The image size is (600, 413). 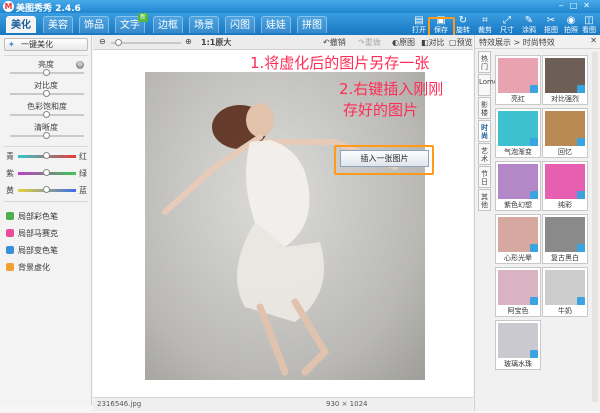 I want to click on crop-button: ⌗ 裁剪, so click(x=485, y=25).